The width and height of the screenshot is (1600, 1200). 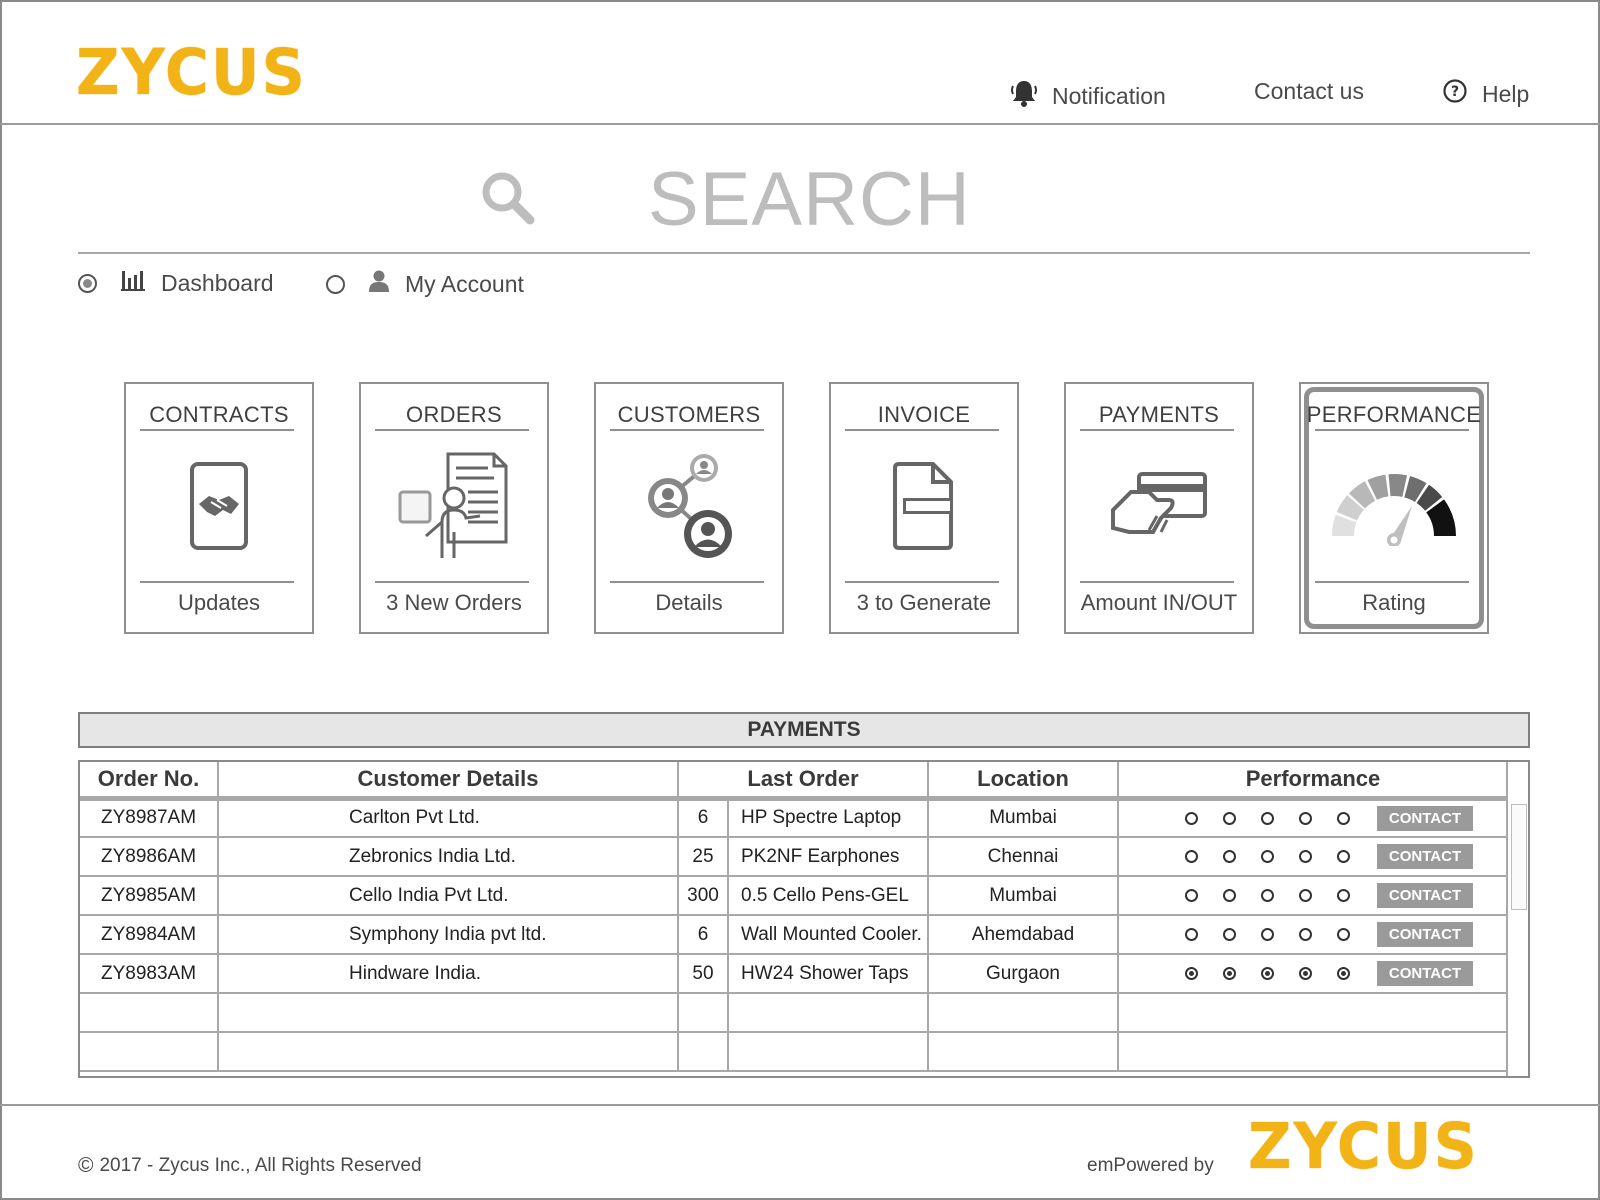 What do you see at coordinates (1519, 857) in the screenshot?
I see `scrollbar-thumb` at bounding box center [1519, 857].